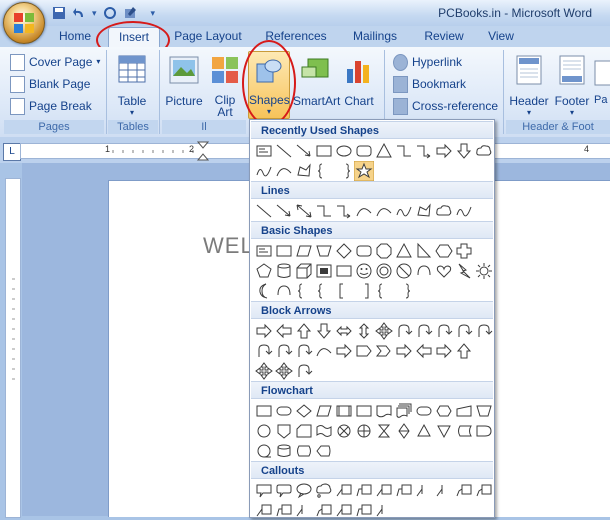  Describe the element at coordinates (324, 171) in the screenshot. I see `brace-shape-icon` at that location.